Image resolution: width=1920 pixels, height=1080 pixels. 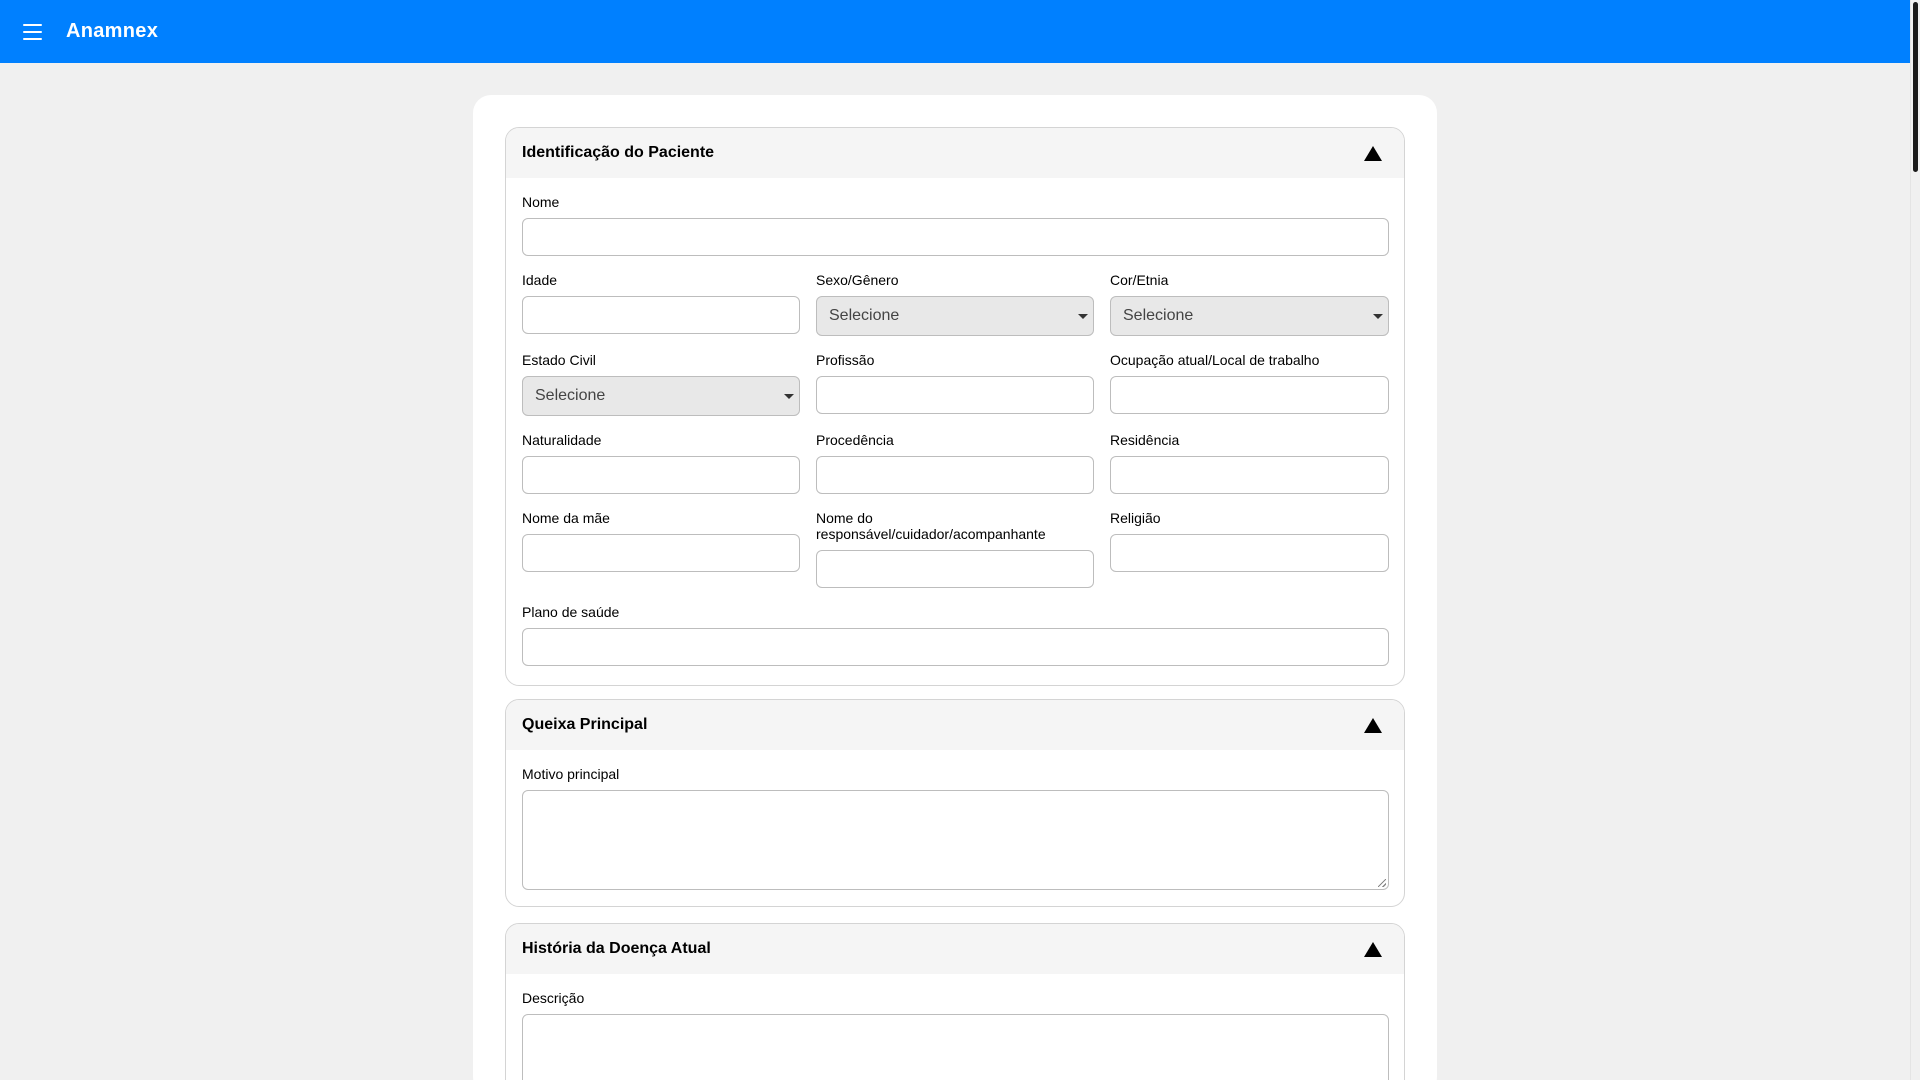 I want to click on section-queixa: Queixa Principal Motivo principal, so click(x=955, y=803).